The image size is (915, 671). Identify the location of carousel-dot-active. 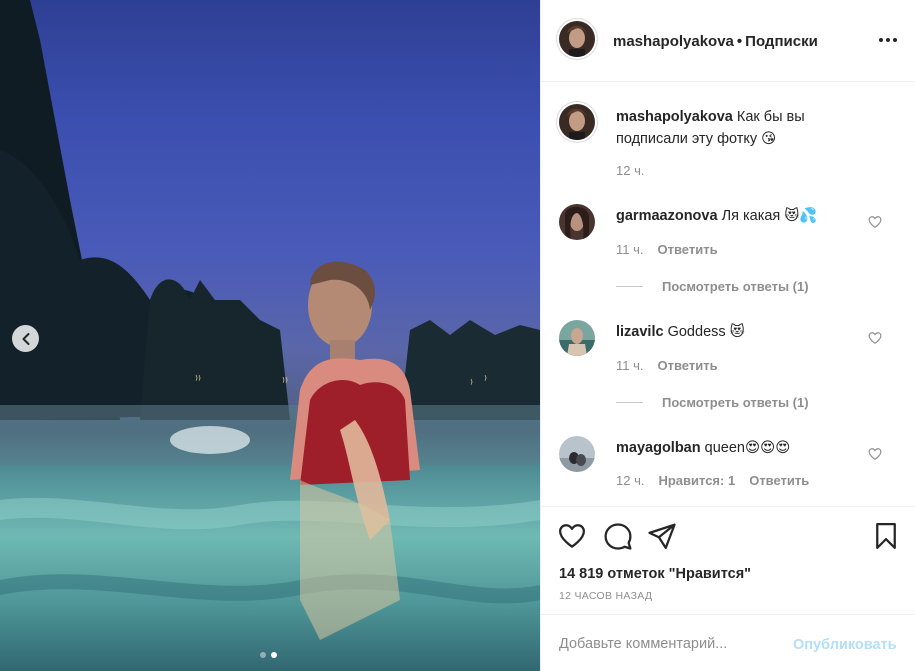
(274, 655).